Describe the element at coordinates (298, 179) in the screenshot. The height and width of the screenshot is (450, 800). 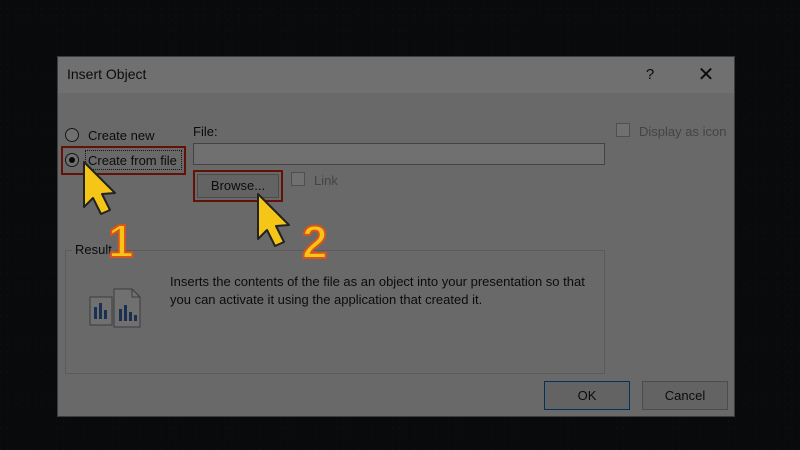
I see `link-checkbox` at that location.